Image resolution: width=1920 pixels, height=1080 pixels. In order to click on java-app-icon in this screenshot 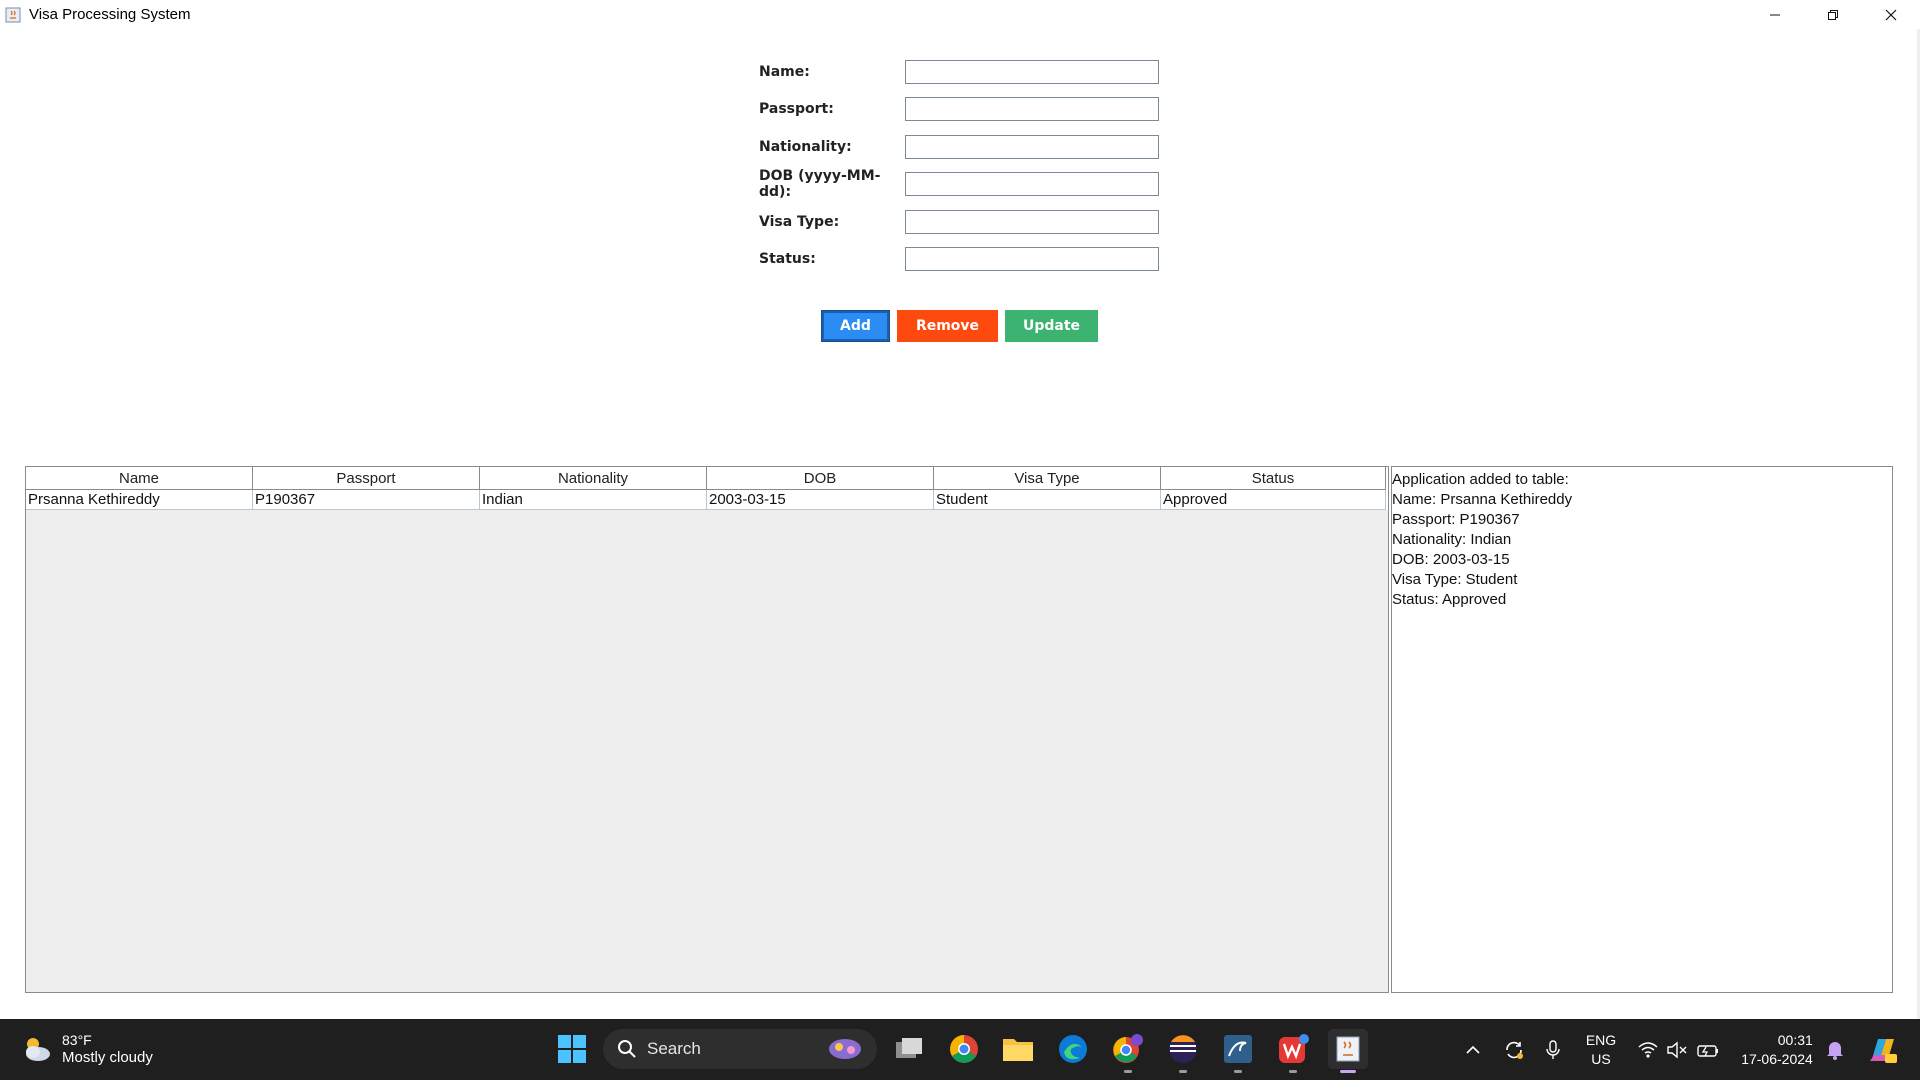, I will do `click(13, 15)`.